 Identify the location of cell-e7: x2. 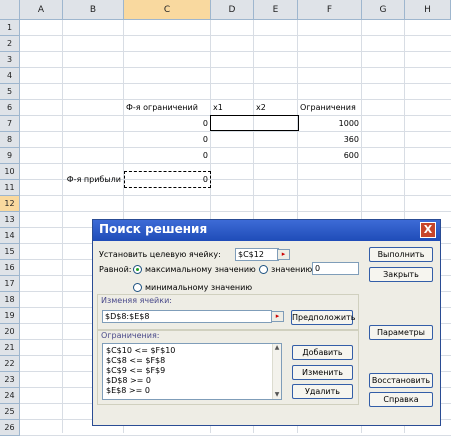
(276, 107).